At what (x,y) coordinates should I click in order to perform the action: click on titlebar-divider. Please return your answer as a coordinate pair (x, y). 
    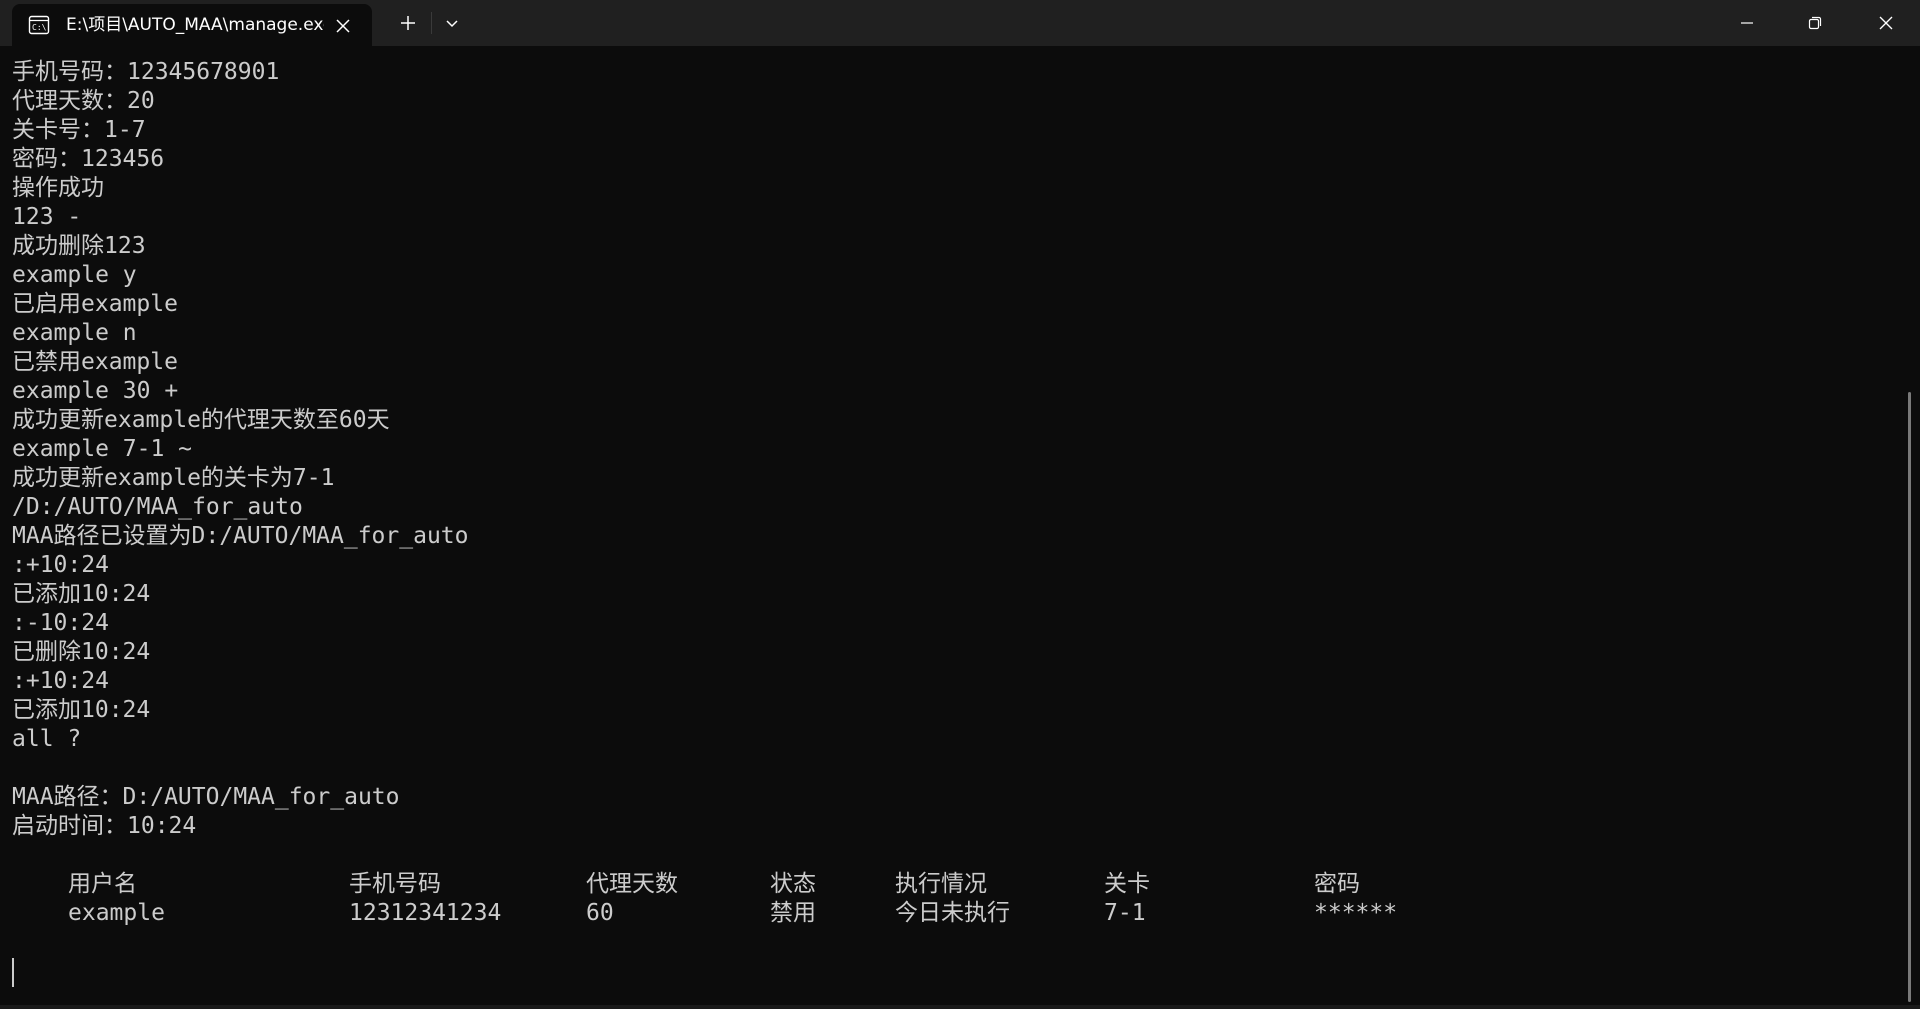
    Looking at the image, I should click on (431, 23).